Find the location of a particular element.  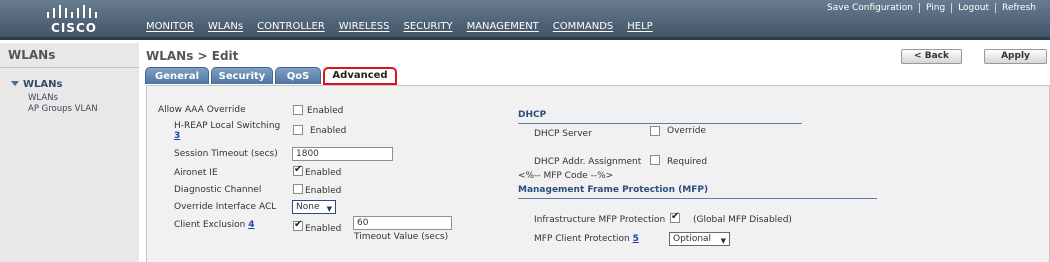

sidebar-group-wlans: WLANs is located at coordinates (36, 84).